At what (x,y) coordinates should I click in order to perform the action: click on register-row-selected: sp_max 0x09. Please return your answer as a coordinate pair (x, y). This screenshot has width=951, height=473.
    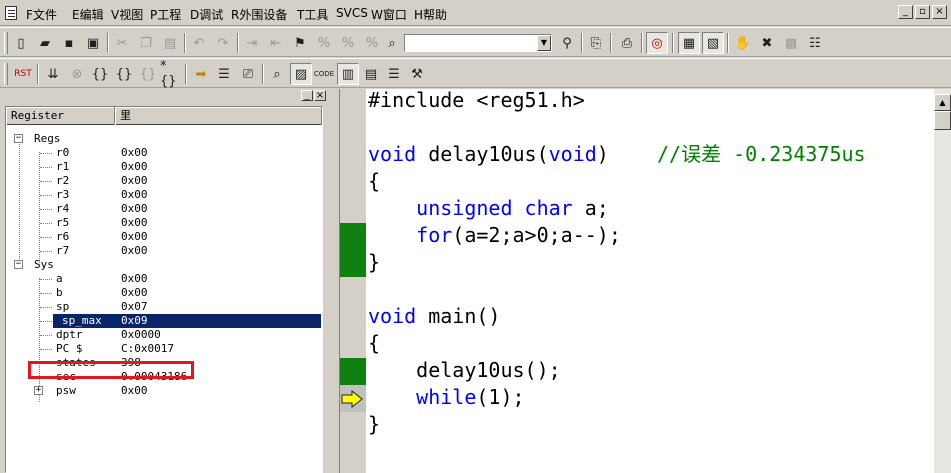
    Looking at the image, I should click on (164, 321).